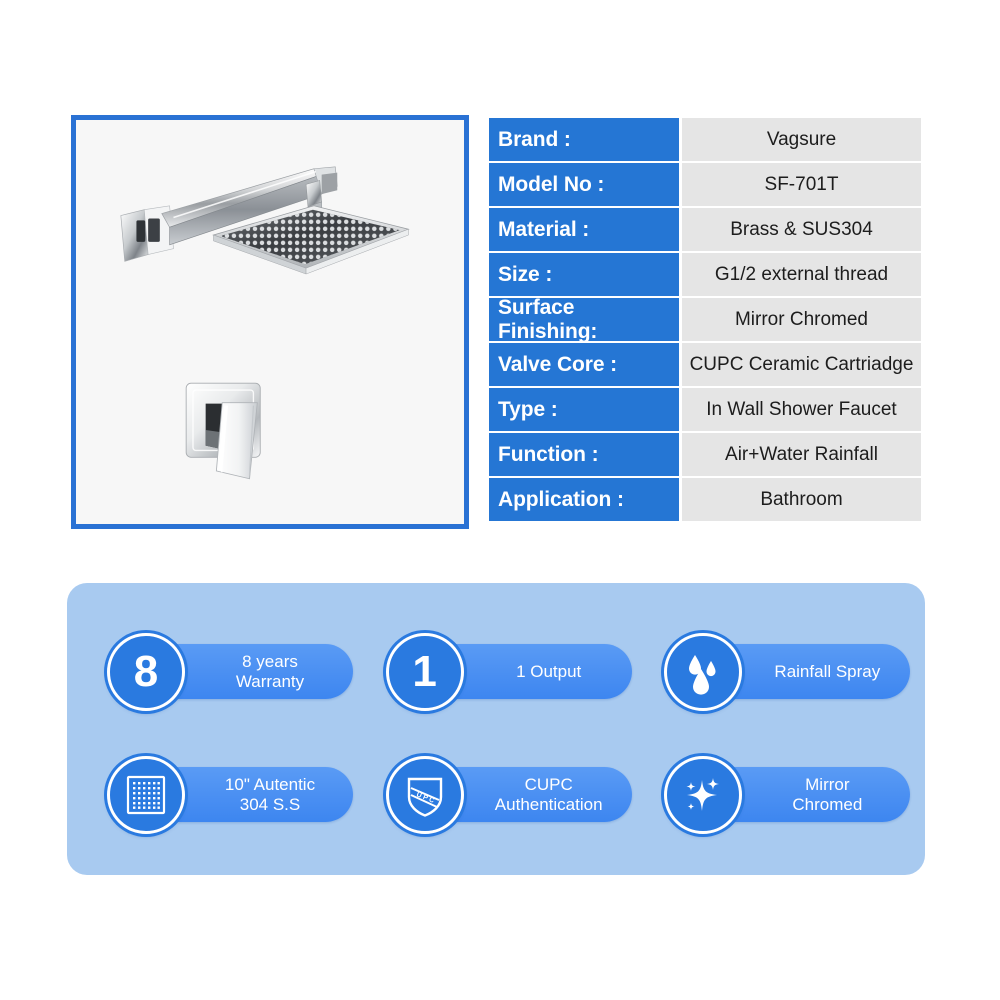  I want to click on feature-badge-warranty: 8 years Warranty 8, so click(237, 673).